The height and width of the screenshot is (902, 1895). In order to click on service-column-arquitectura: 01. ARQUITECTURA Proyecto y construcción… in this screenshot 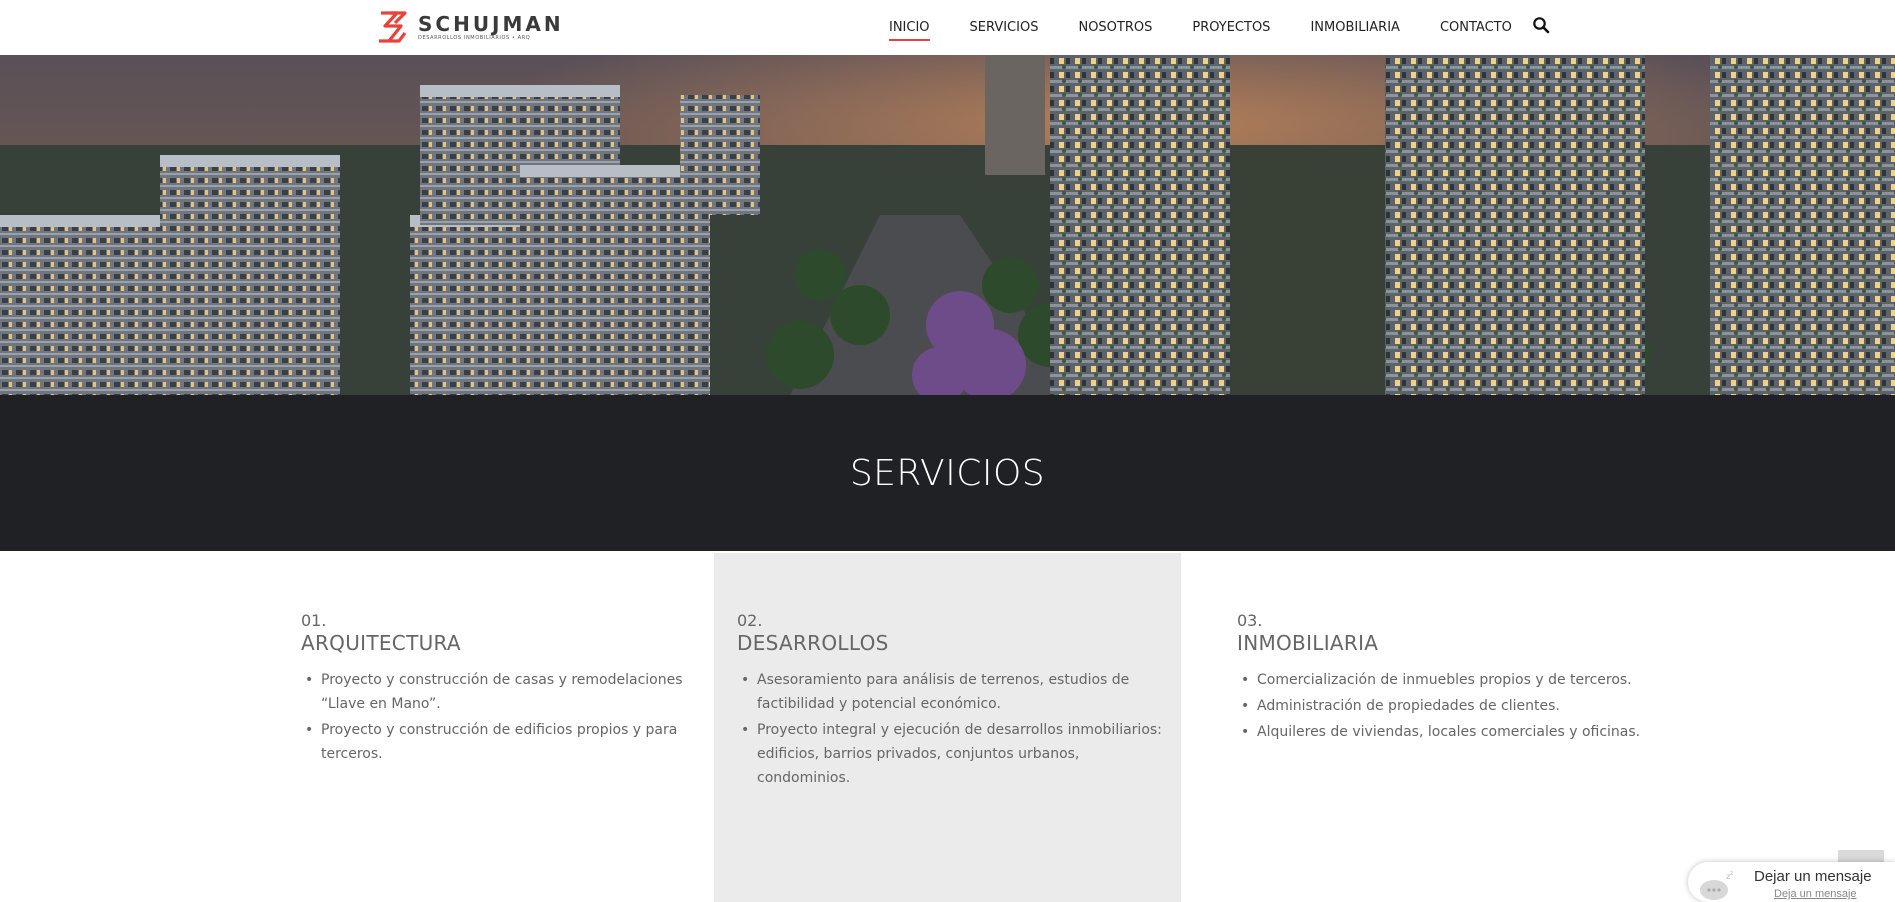, I will do `click(506, 689)`.